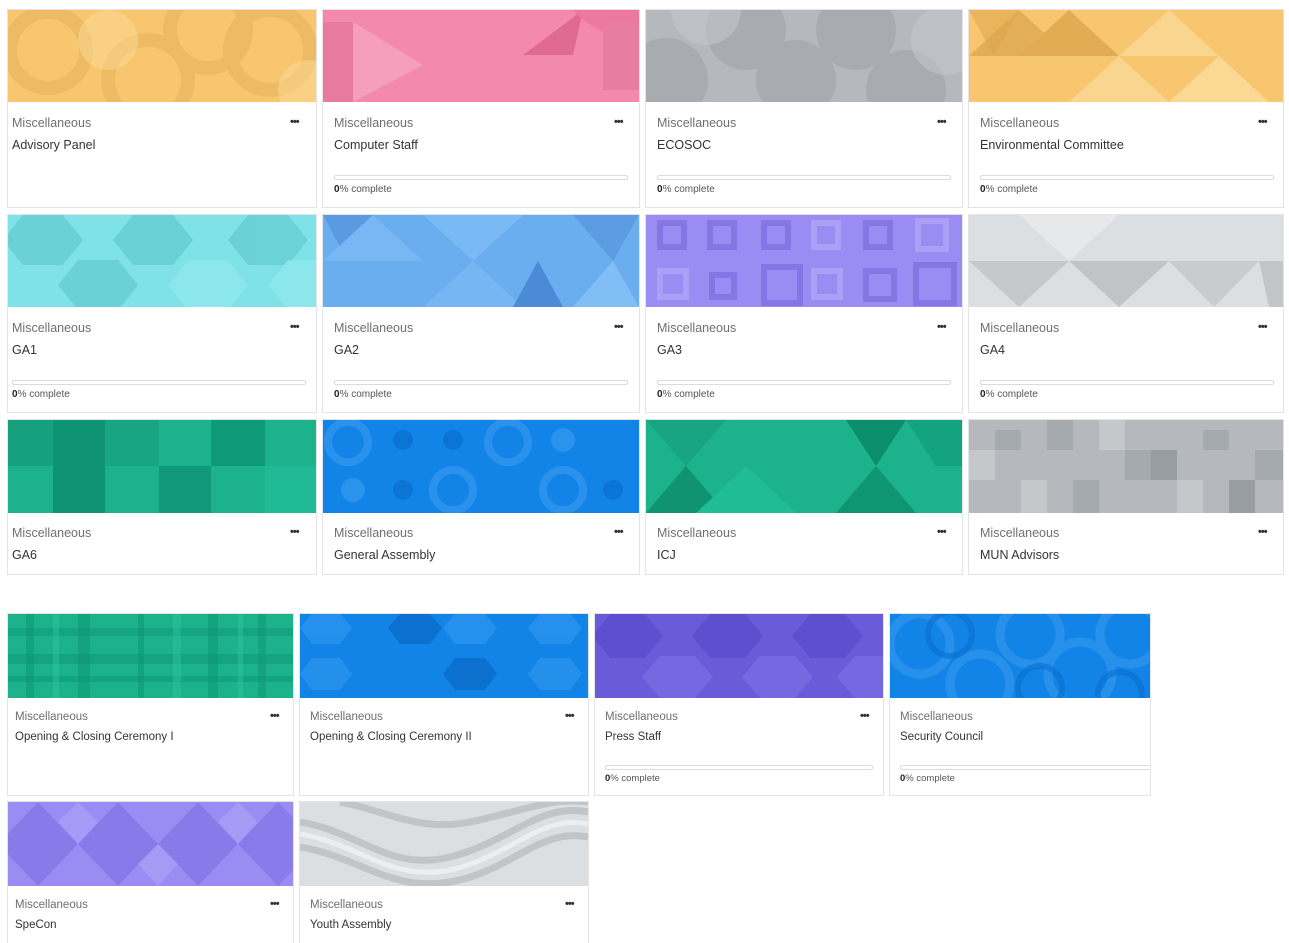  I want to click on course-banner-green-triangles, so click(804, 466).